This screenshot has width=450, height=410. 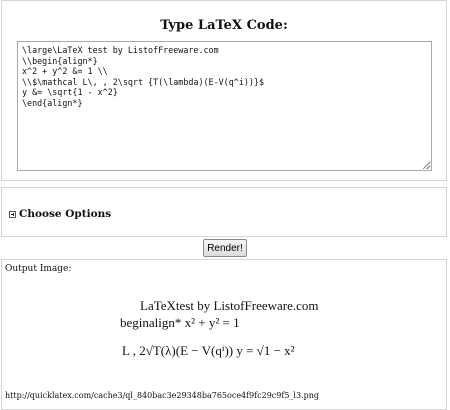 What do you see at coordinates (426, 165) in the screenshot?
I see `textarea-resize-handle` at bounding box center [426, 165].